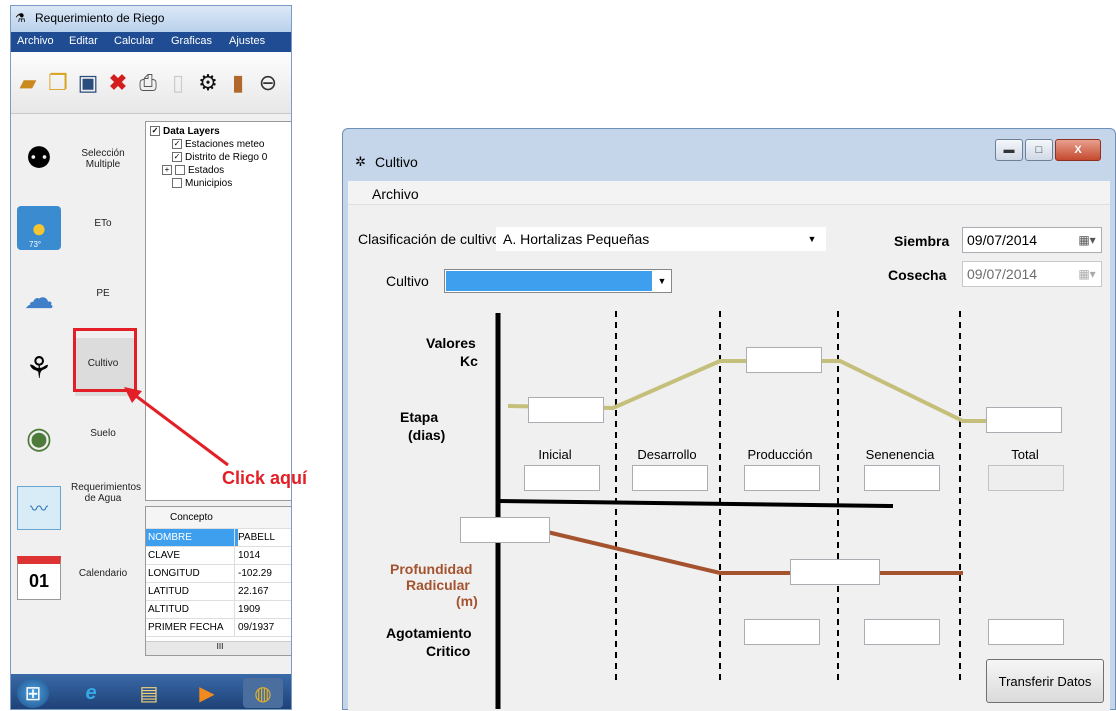 The image size is (1116, 711). Describe the element at coordinates (782, 478) in the screenshot. I see `dias-produccion-input` at that location.